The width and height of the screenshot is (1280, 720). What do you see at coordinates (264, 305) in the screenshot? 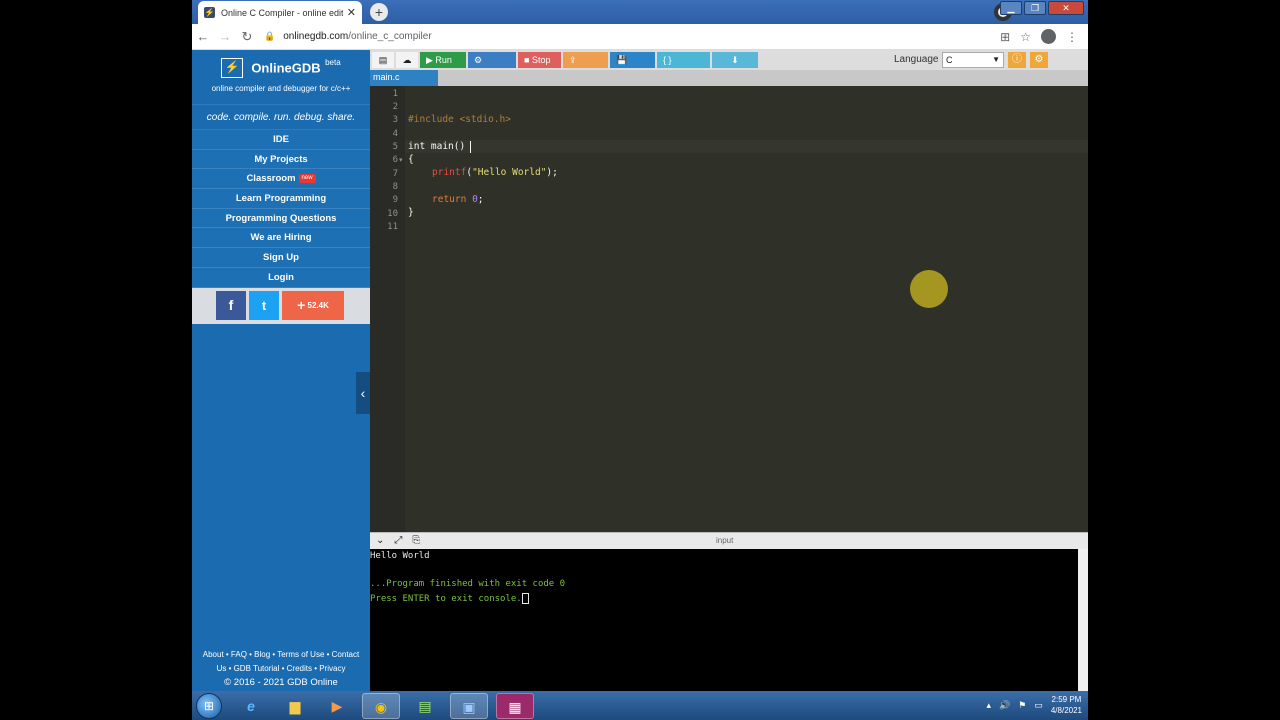
I see `twitter-share-button: t` at bounding box center [264, 305].